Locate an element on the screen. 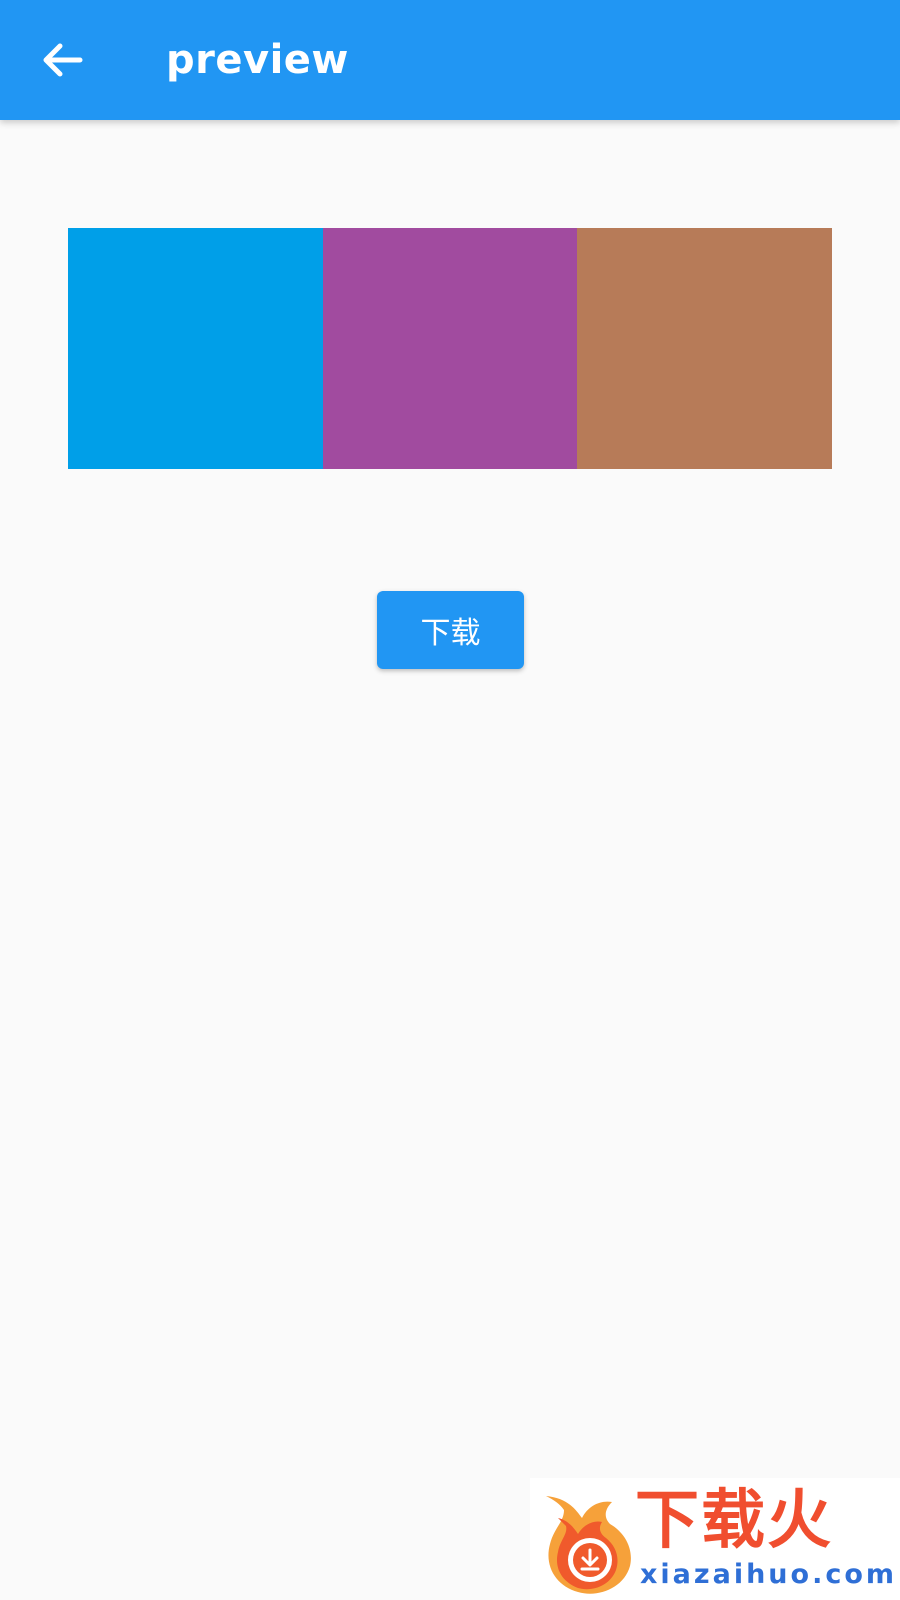 The width and height of the screenshot is (900, 1600). back-button is located at coordinates (62, 60).